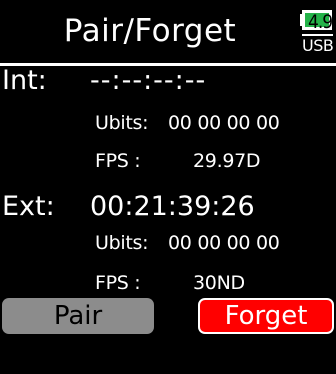 This screenshot has height=374, width=336. What do you see at coordinates (318, 44) in the screenshot?
I see `power-source-label: USB` at bounding box center [318, 44].